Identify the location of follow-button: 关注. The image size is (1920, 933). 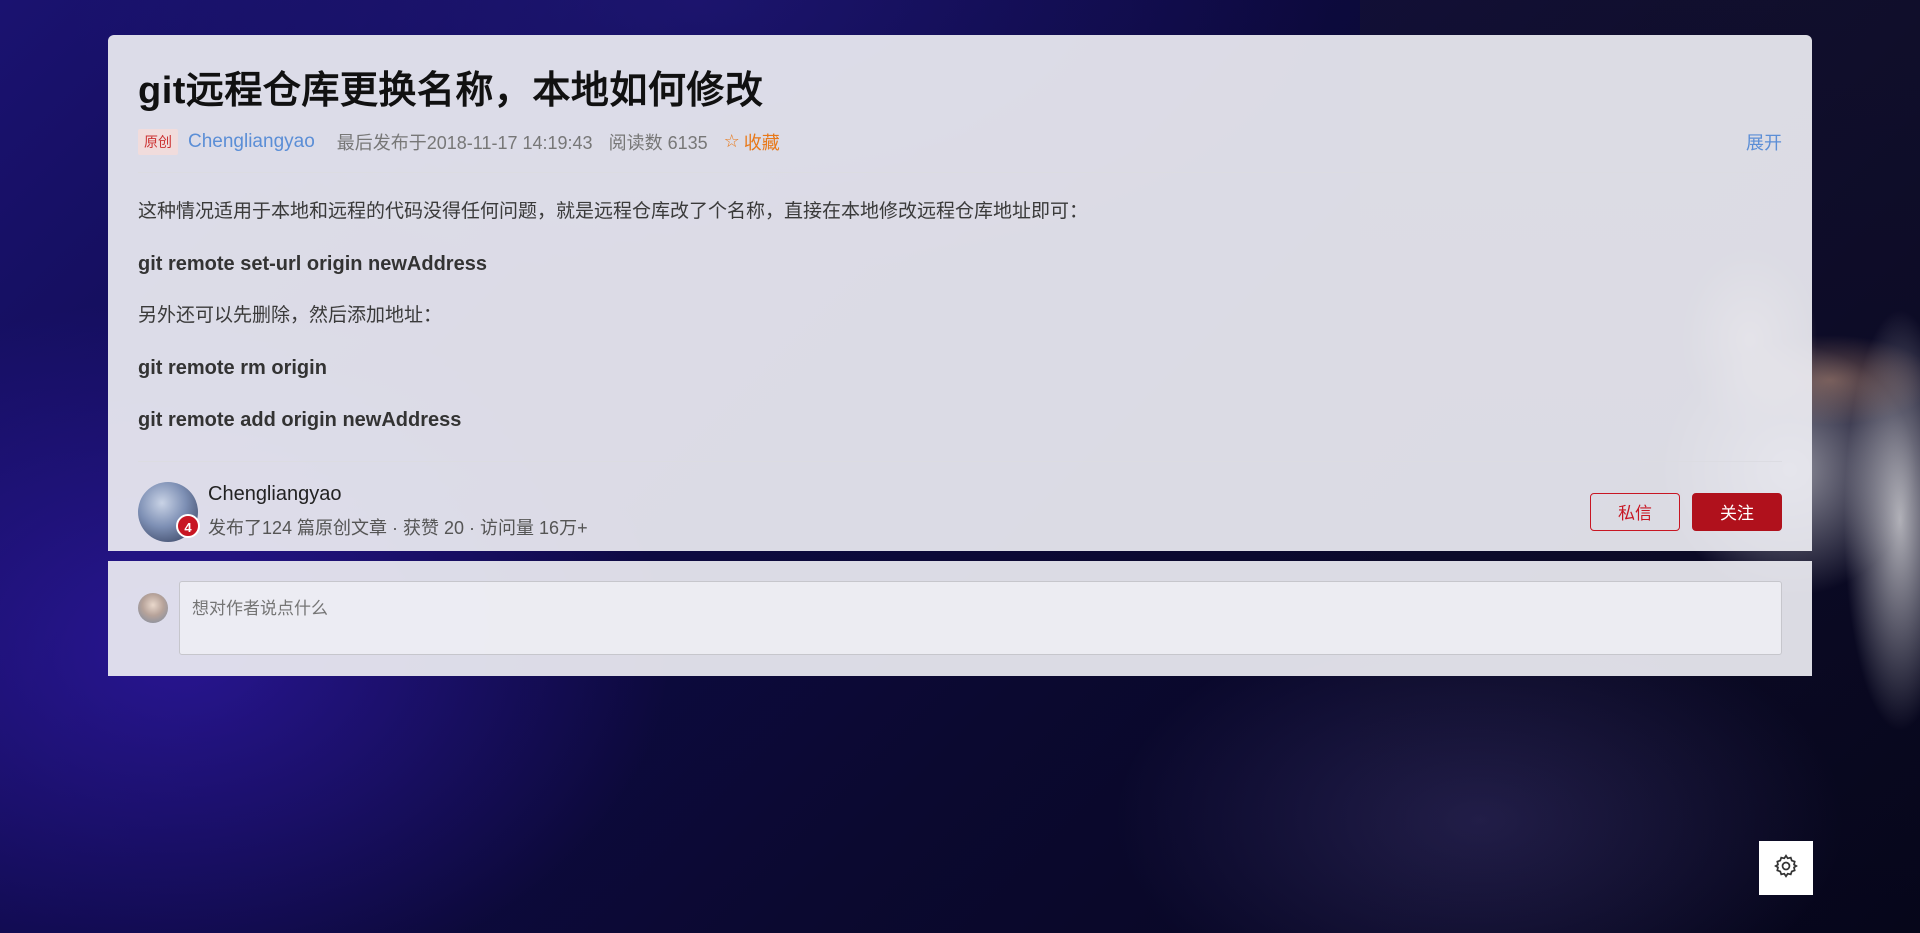
(1737, 511).